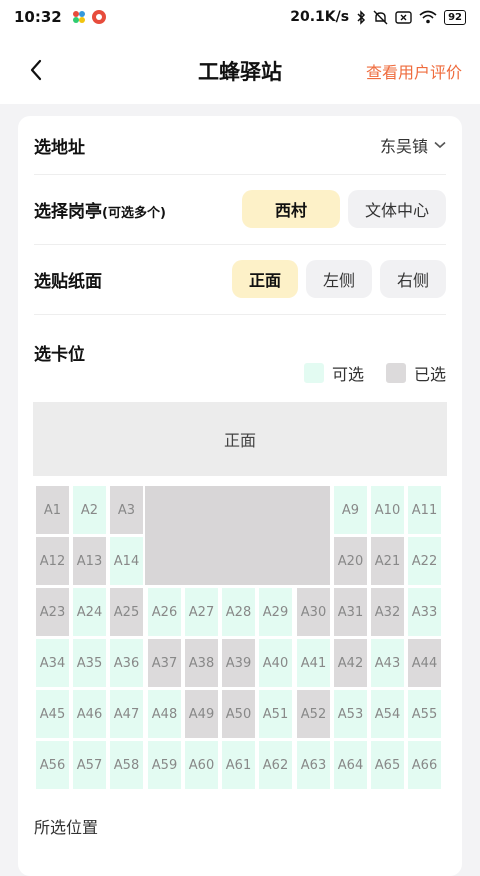 This screenshot has height=876, width=480. I want to click on seat-a56: A56, so click(52, 765).